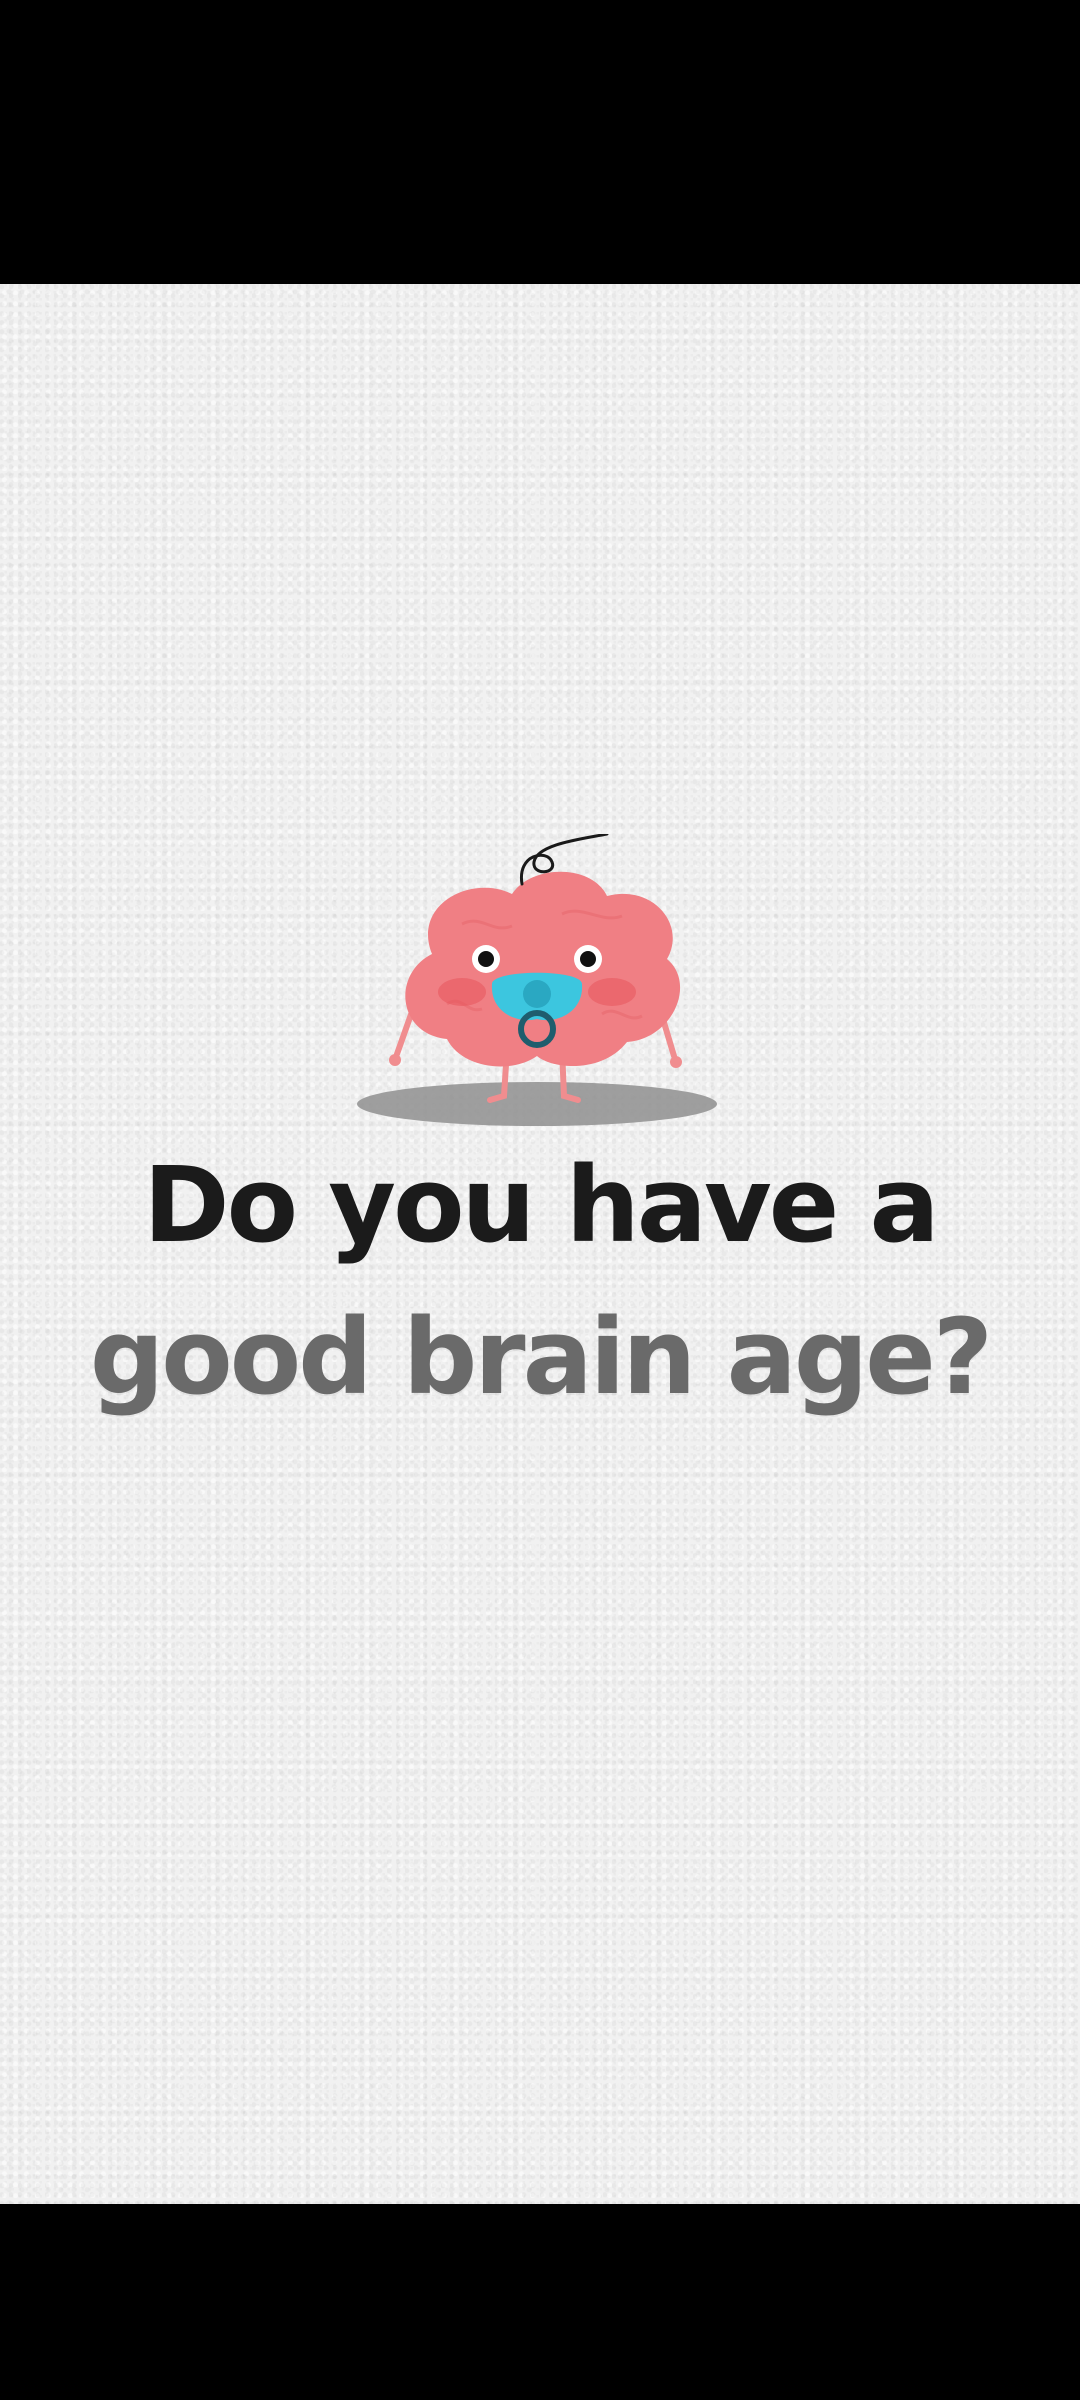  Describe the element at coordinates (540, 2302) in the screenshot. I see `bottom-letterbox` at that location.